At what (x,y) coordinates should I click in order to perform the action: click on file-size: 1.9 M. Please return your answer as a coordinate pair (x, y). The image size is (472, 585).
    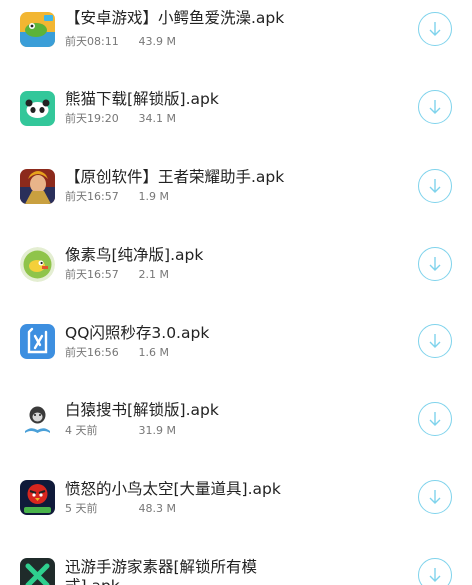
    Looking at the image, I should click on (153, 196).